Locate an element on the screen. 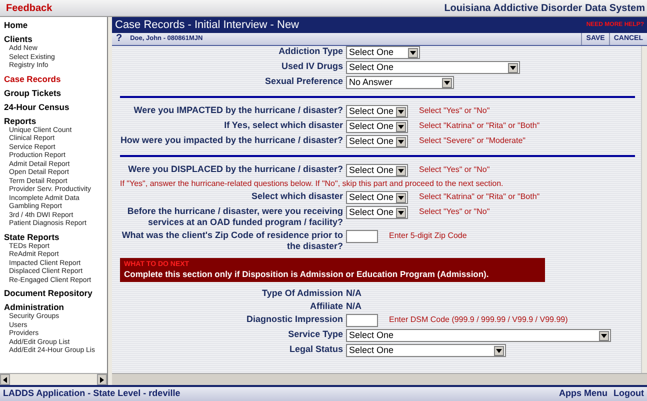 The height and width of the screenshot is (401, 647). banner-text: Complete this section only if Disposition is Admission or Education Program (Admission). is located at coordinates (307, 274).